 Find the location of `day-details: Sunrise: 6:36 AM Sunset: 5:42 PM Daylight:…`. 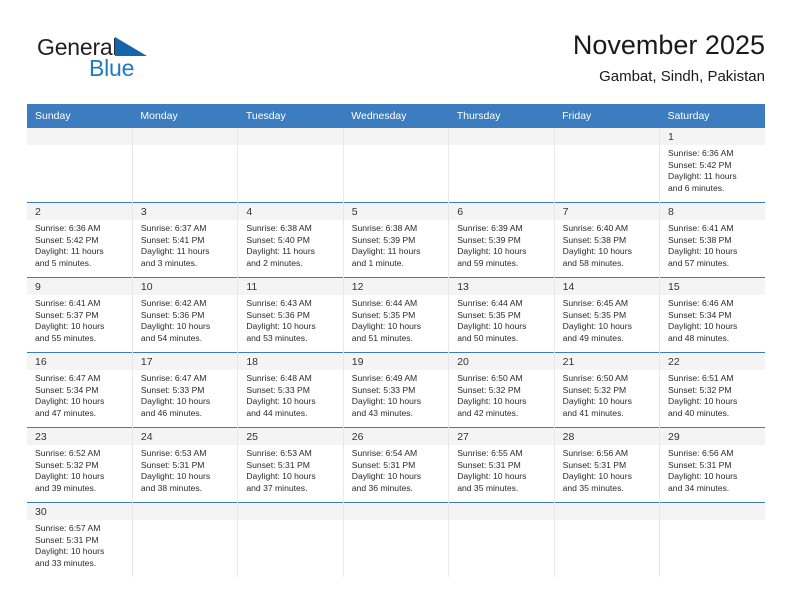

day-details: Sunrise: 6:36 AM Sunset: 5:42 PM Daylight:… is located at coordinates (712, 170).